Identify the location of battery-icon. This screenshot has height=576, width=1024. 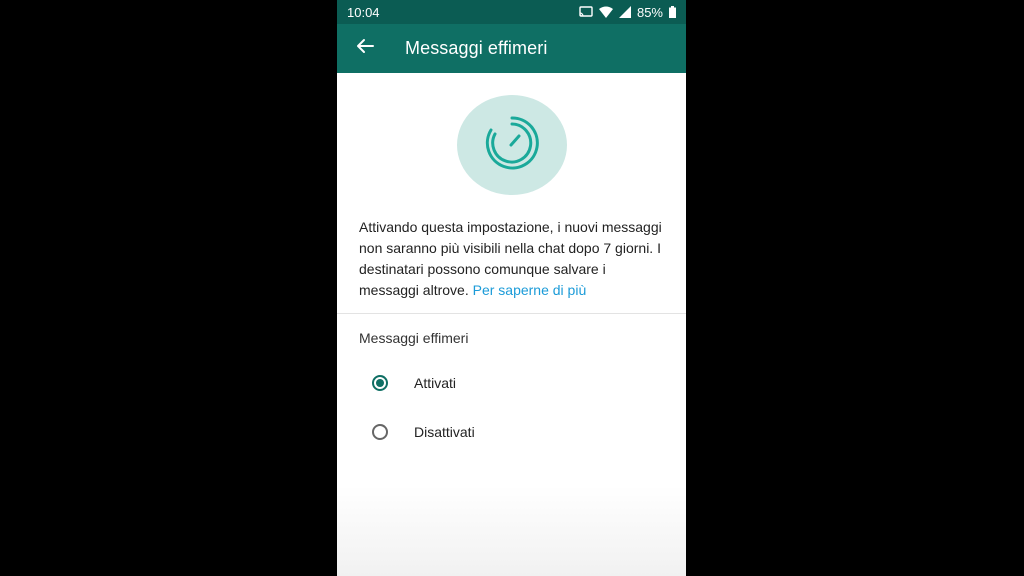
(672, 12).